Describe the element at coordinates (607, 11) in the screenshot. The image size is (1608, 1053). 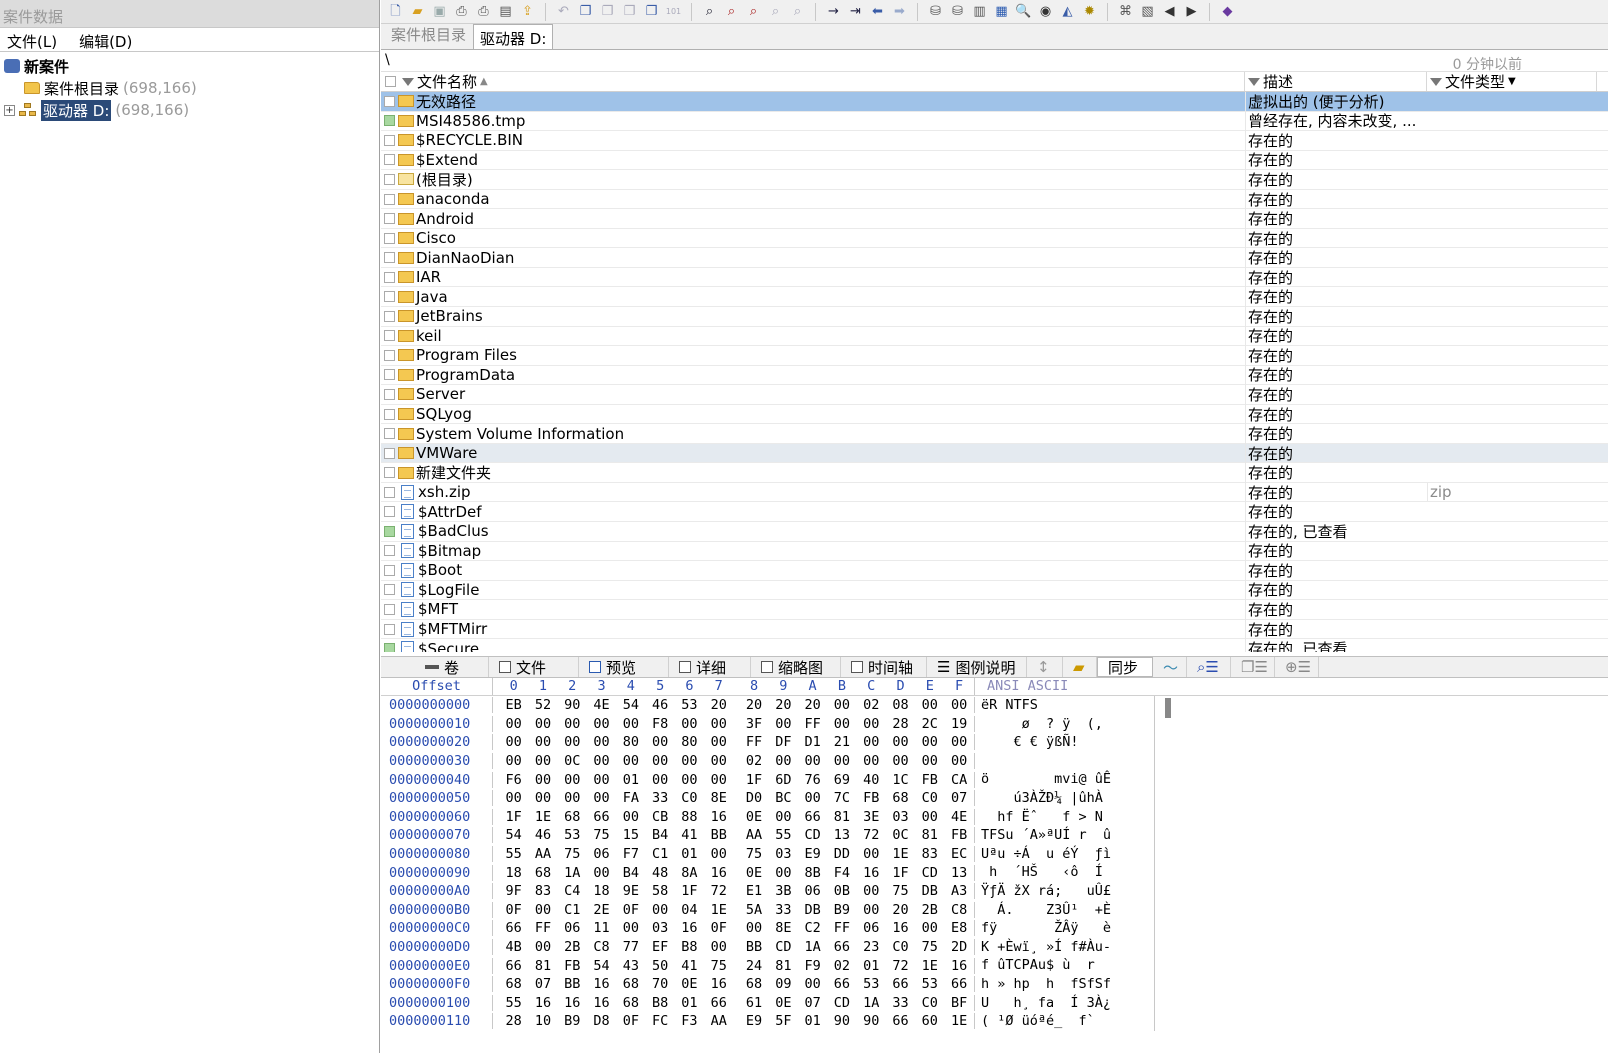
I see `paste-icon: ❐` at that location.